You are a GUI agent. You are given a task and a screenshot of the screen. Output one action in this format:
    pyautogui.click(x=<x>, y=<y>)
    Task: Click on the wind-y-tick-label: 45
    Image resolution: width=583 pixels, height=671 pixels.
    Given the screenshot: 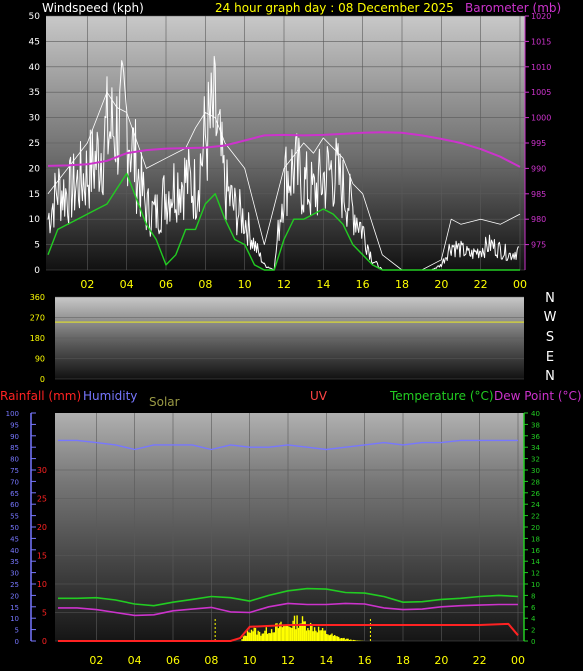 What is the action you would take?
    pyautogui.click(x=34, y=42)
    